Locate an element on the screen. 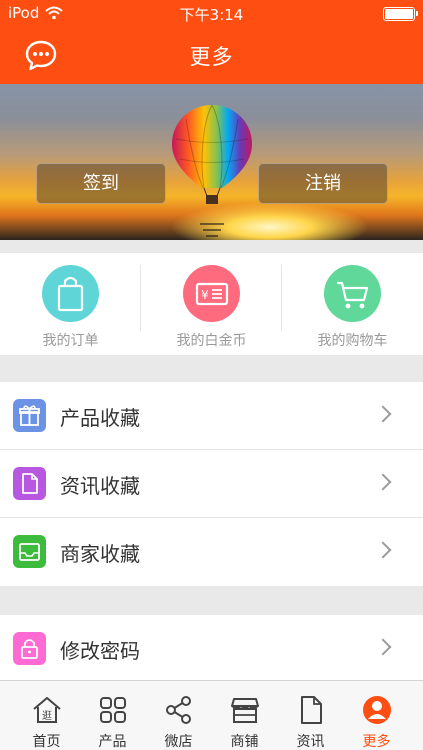  tab-more: 更多 is located at coordinates (376, 715).